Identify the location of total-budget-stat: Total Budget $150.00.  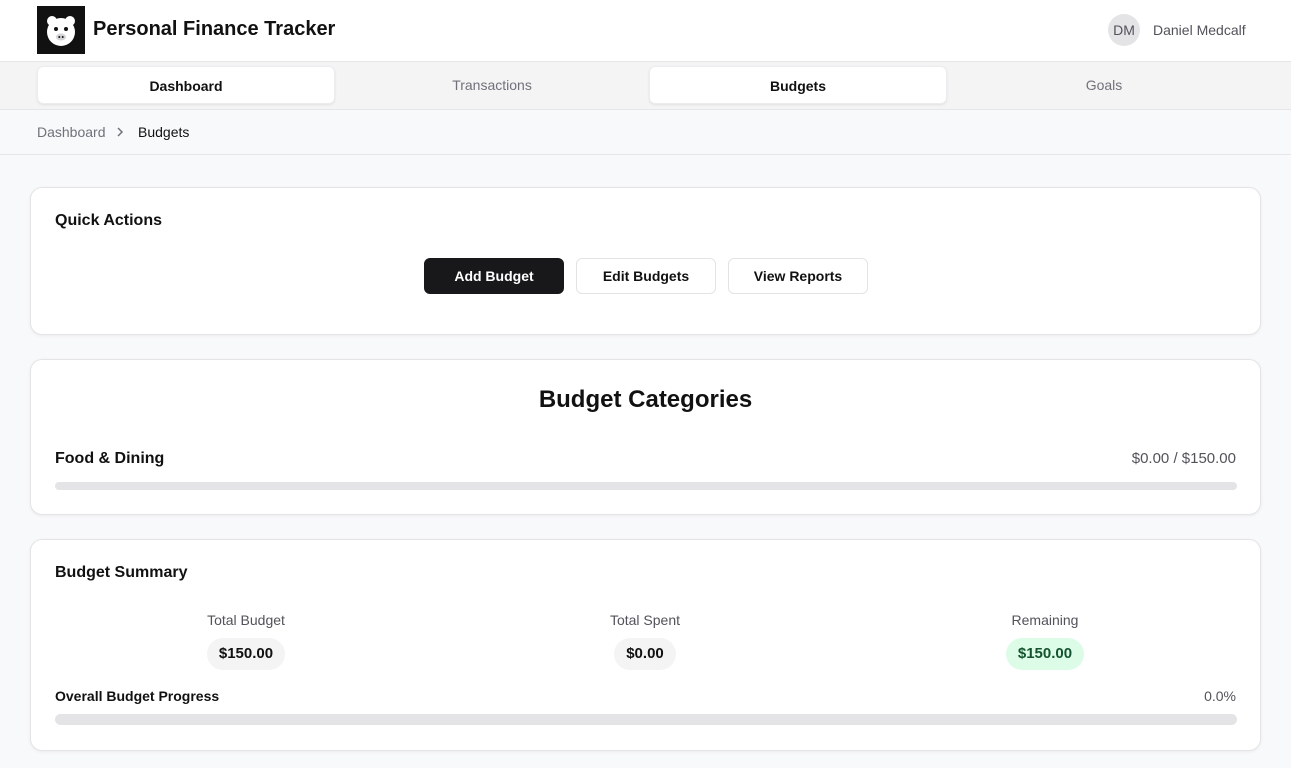
(246, 641).